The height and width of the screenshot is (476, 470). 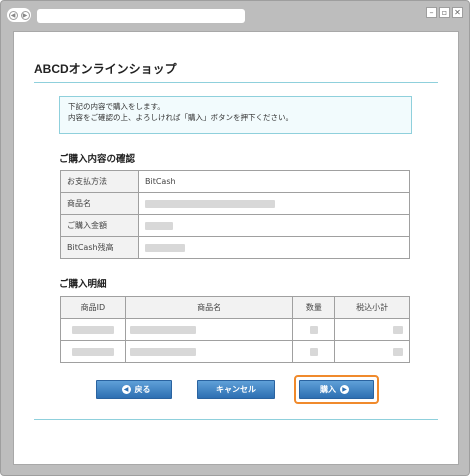 What do you see at coordinates (344, 389) in the screenshot?
I see `arrow-right-icon: ▶` at bounding box center [344, 389].